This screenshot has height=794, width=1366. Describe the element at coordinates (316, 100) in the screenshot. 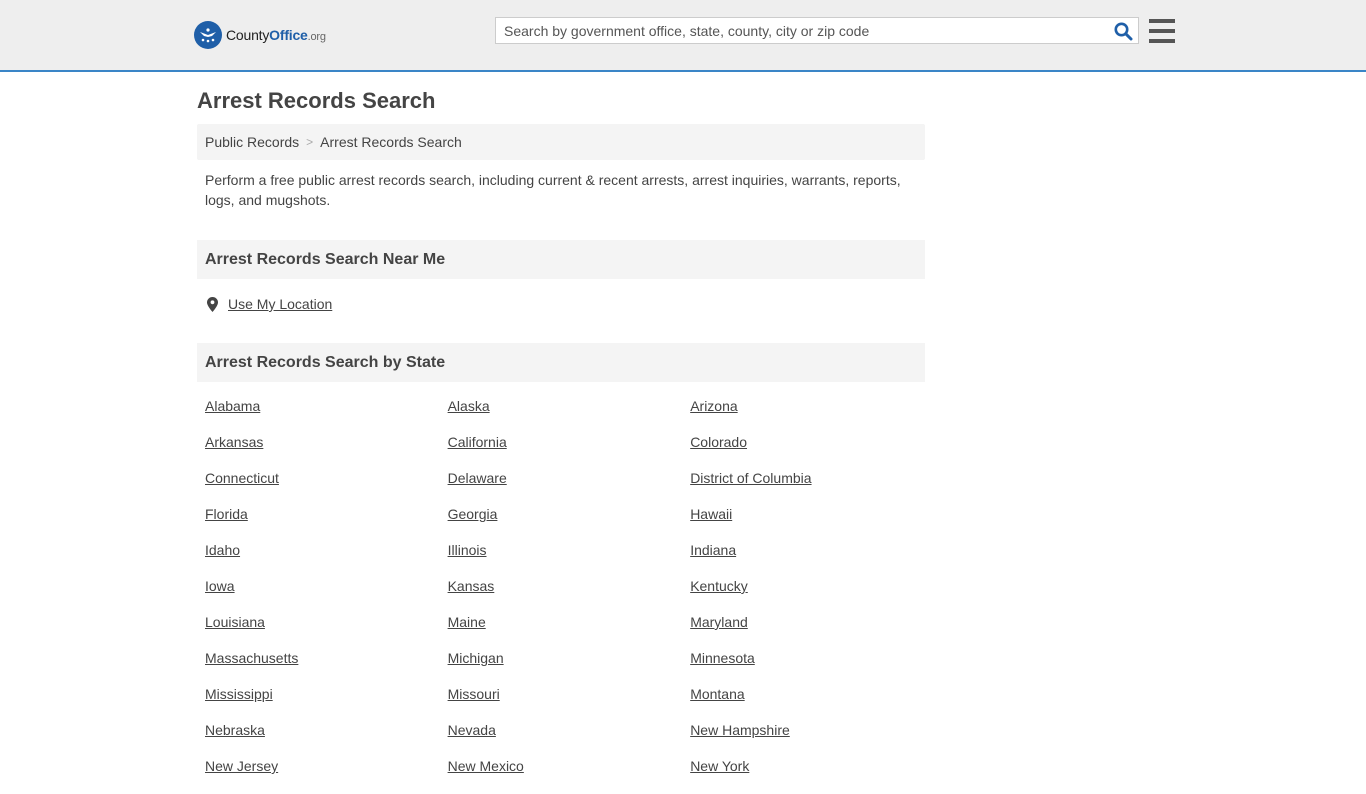

I see `page-title: Arrest Records Search` at that location.